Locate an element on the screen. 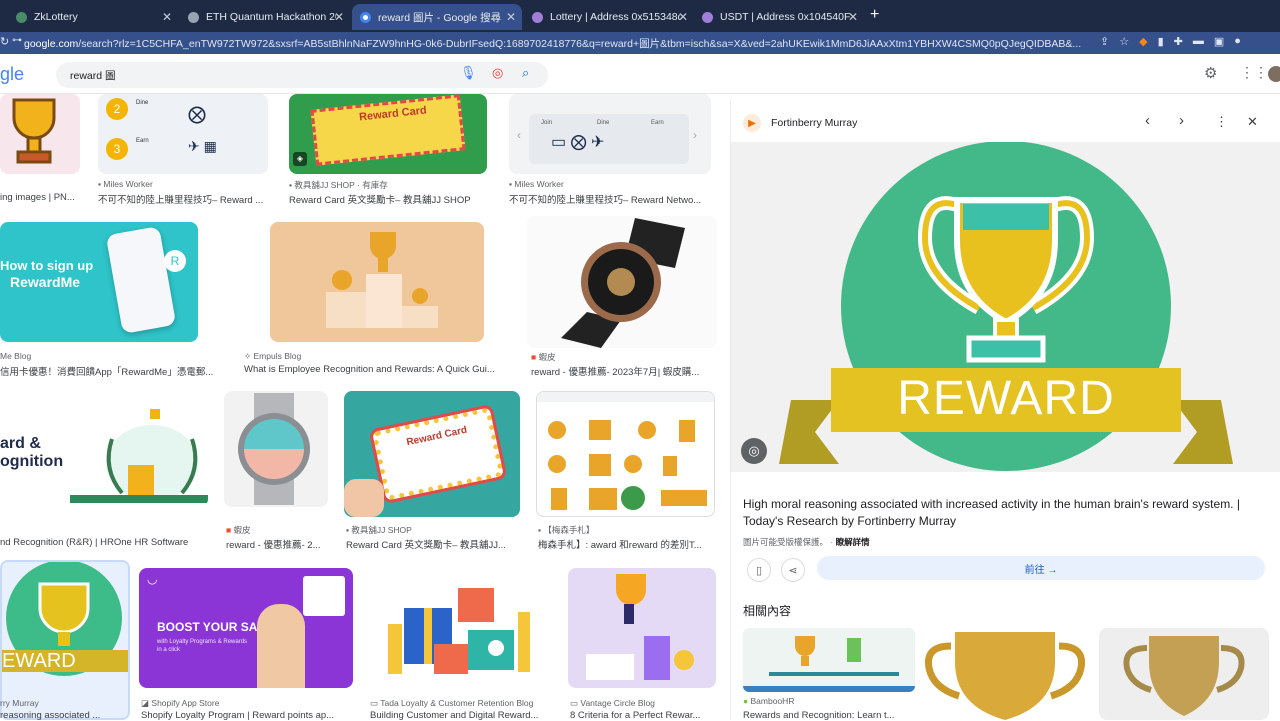  result-thumb-reward-card-hand: Reward Card is located at coordinates (432, 454).